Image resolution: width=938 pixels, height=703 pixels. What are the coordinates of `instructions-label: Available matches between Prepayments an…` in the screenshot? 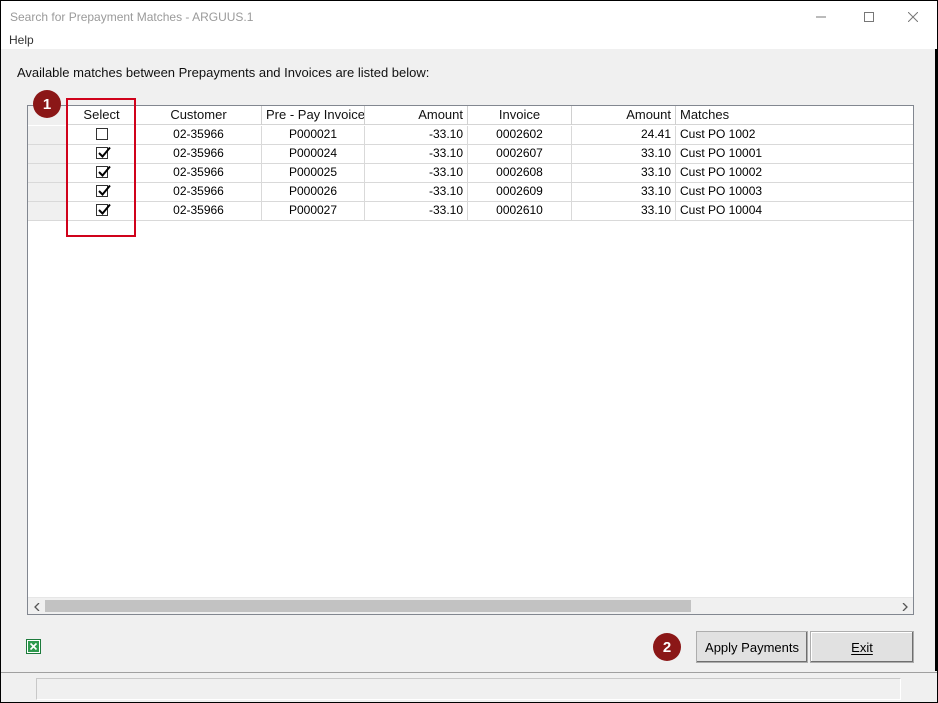 It's located at (223, 72).